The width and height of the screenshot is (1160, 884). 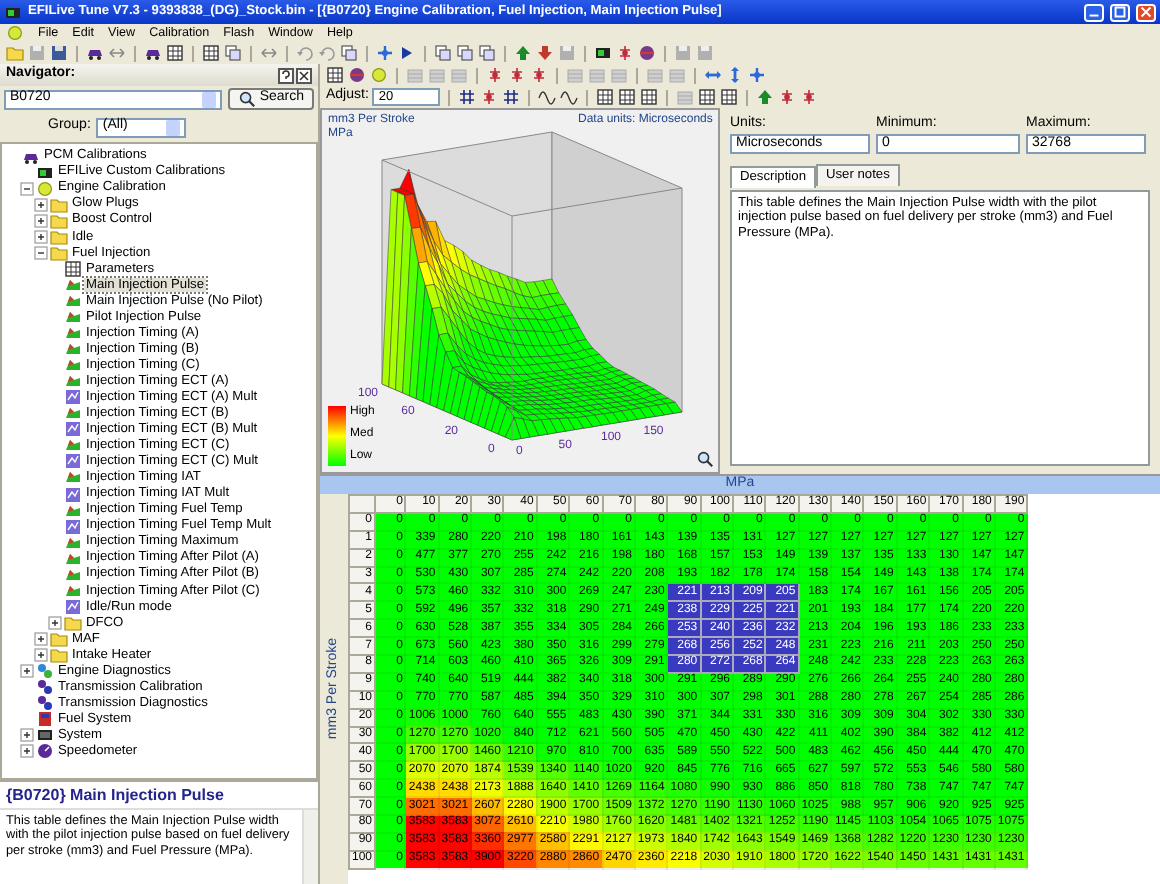 What do you see at coordinates (1094, 12) in the screenshot?
I see `minimize-button` at bounding box center [1094, 12].